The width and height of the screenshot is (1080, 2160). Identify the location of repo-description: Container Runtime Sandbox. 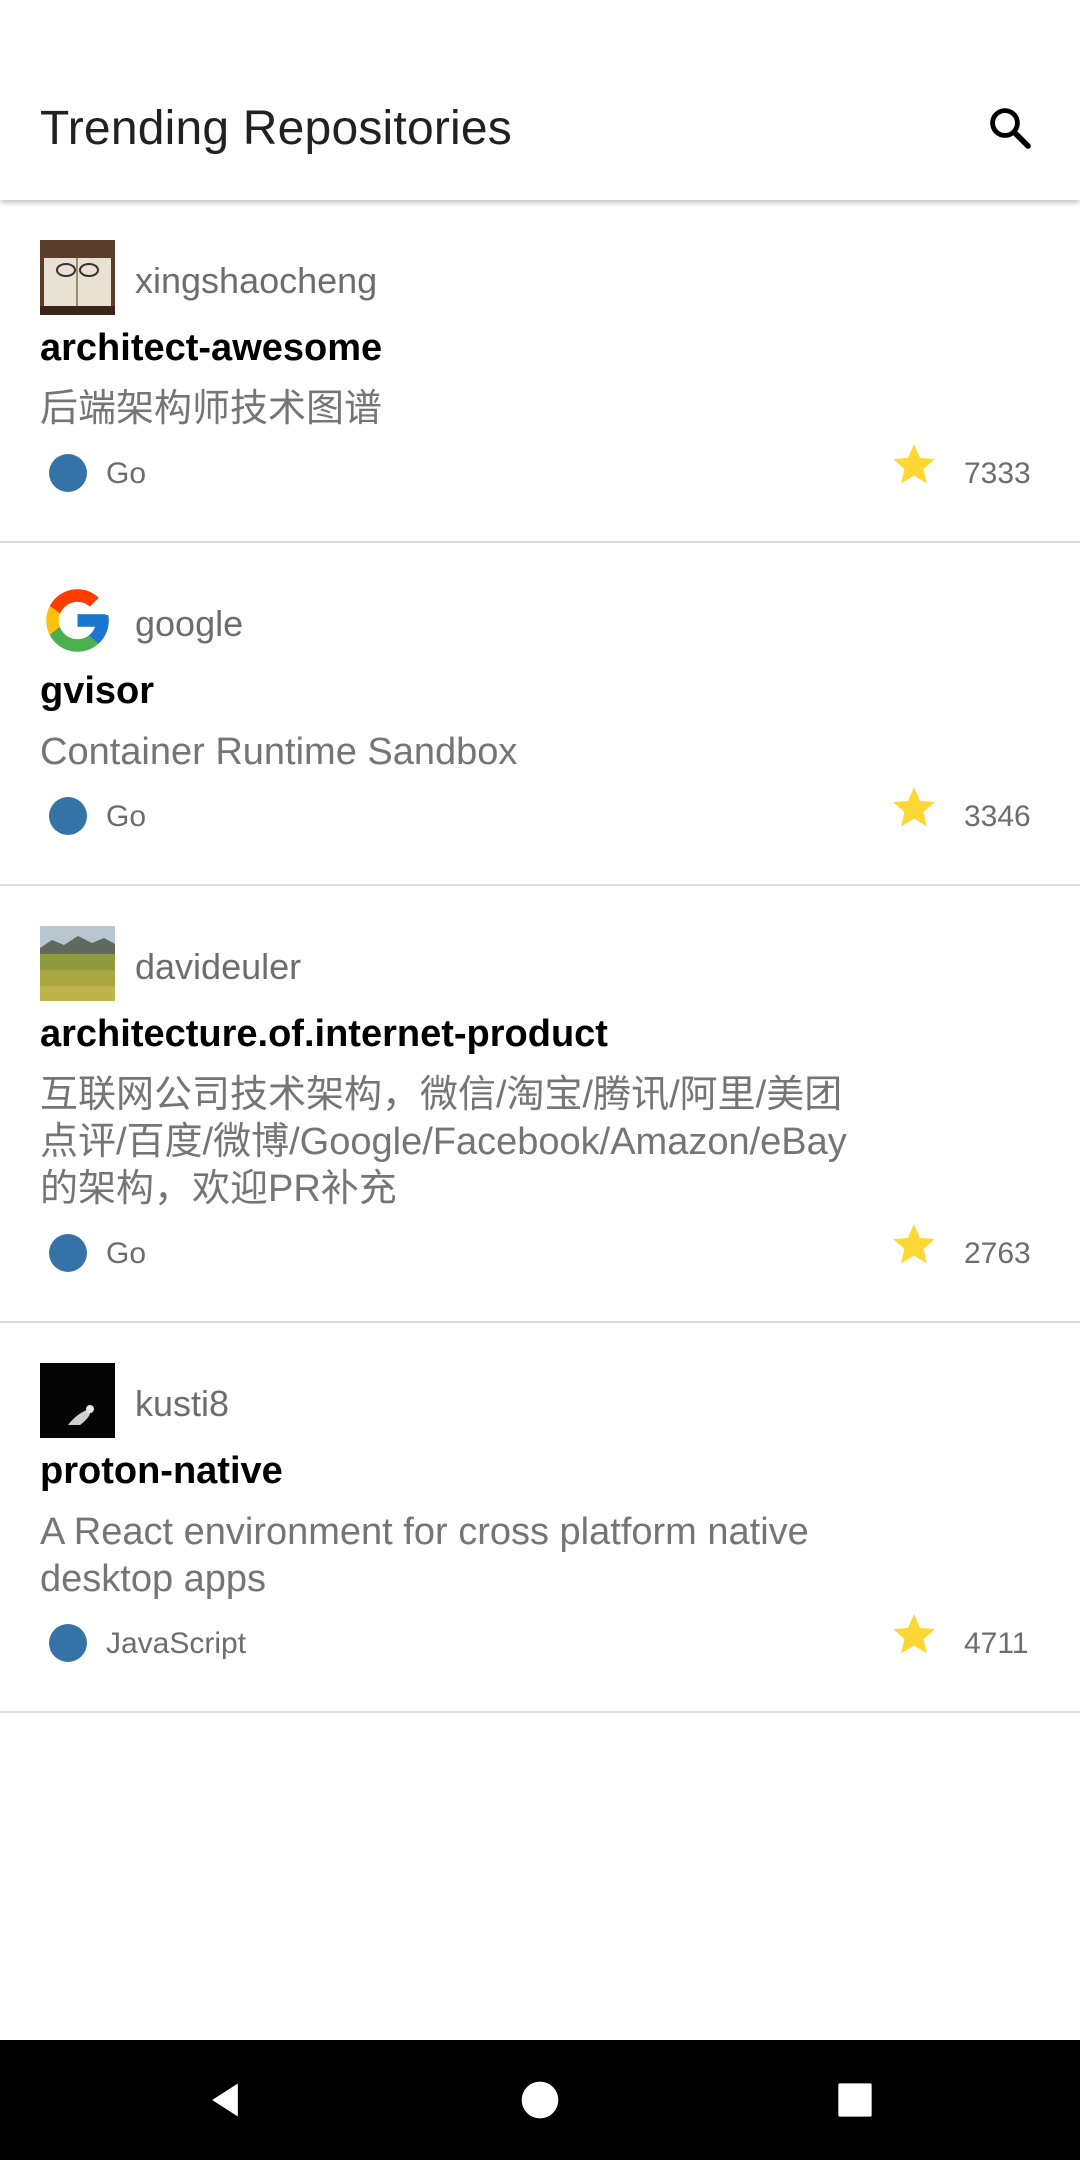
(279, 752).